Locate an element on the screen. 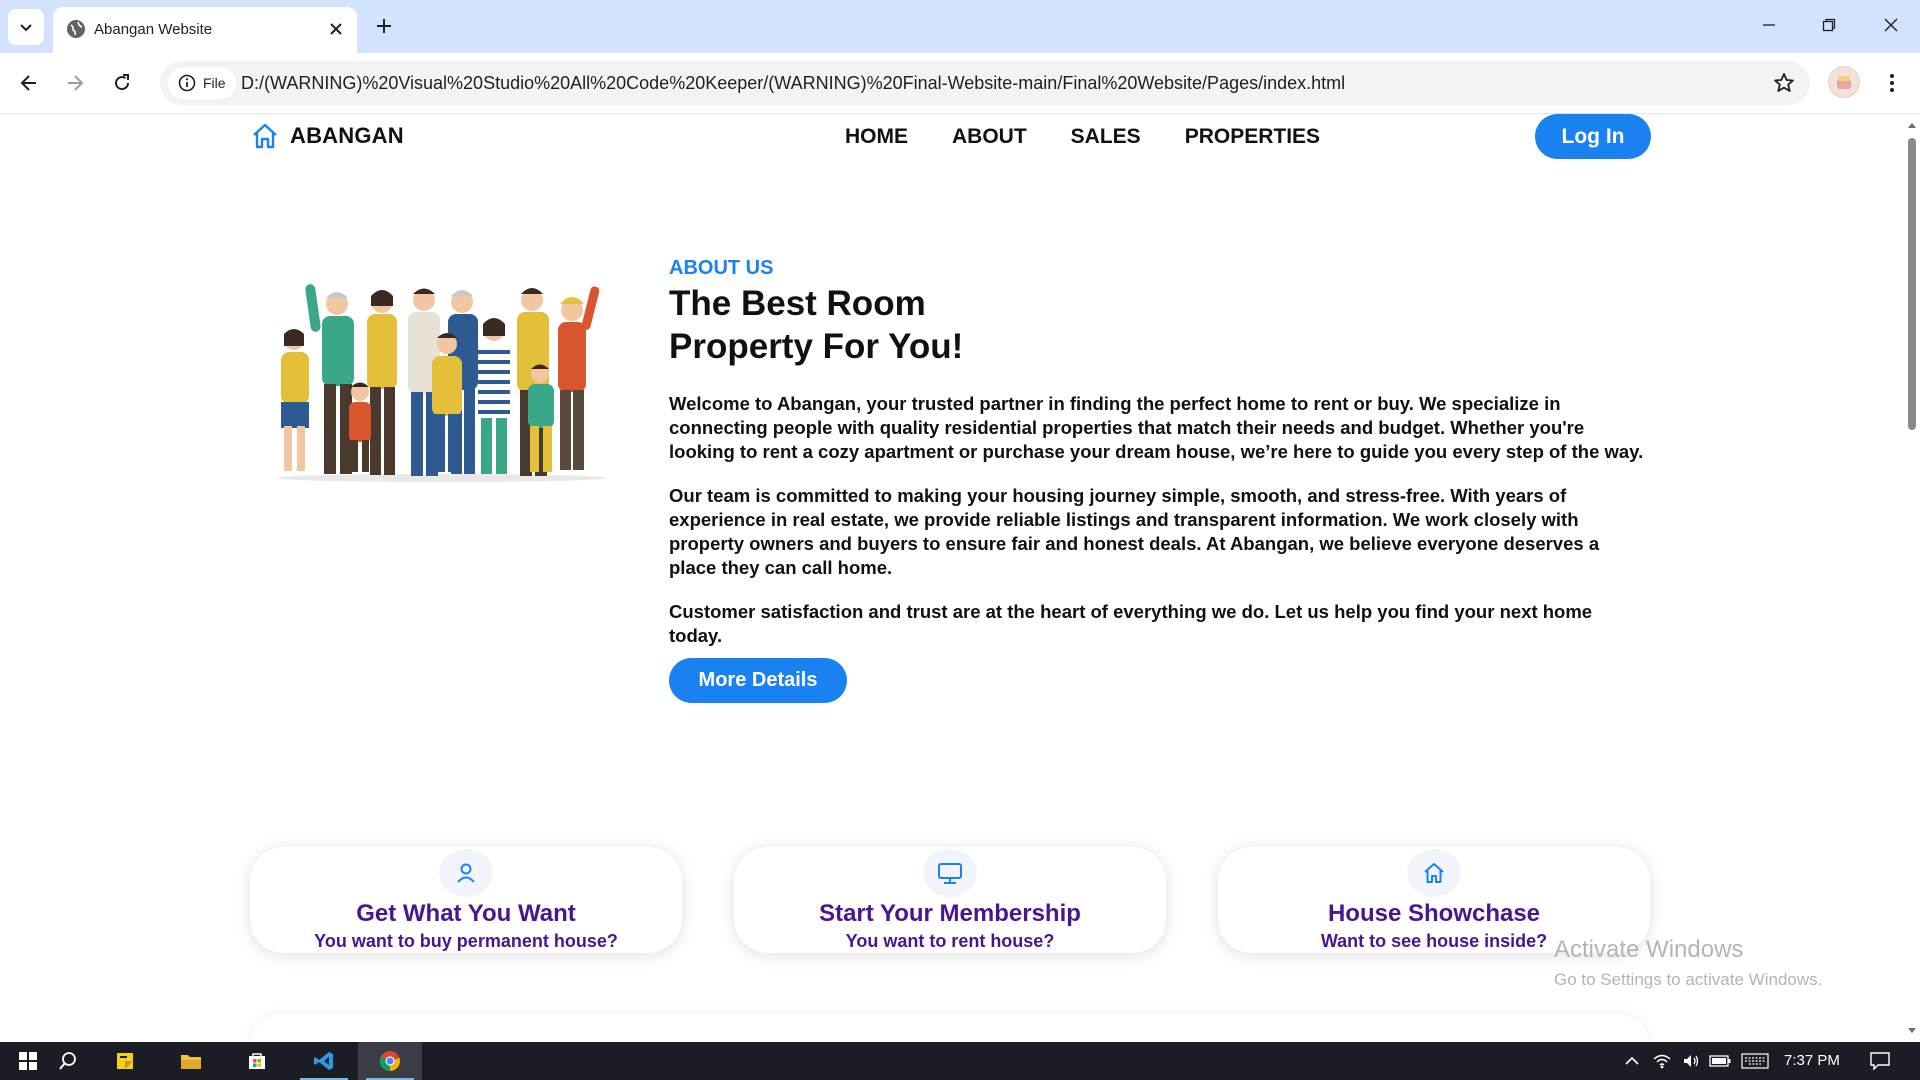 Image resolution: width=1920 pixels, height=1080 pixels. tab-title: Abangan Website is located at coordinates (153, 29).